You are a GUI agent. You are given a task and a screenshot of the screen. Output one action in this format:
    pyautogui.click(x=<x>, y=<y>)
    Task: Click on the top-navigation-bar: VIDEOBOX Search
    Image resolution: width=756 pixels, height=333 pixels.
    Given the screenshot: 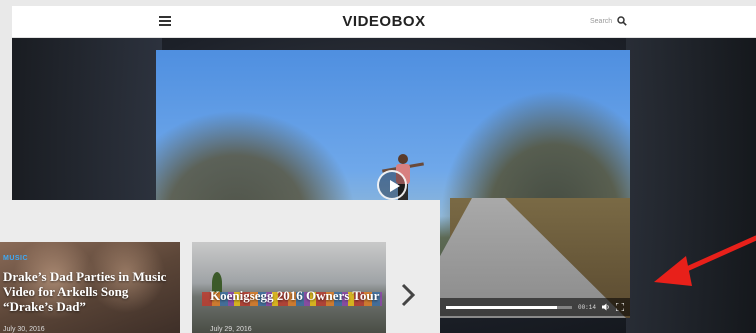 What is the action you would take?
    pyautogui.click(x=384, y=22)
    